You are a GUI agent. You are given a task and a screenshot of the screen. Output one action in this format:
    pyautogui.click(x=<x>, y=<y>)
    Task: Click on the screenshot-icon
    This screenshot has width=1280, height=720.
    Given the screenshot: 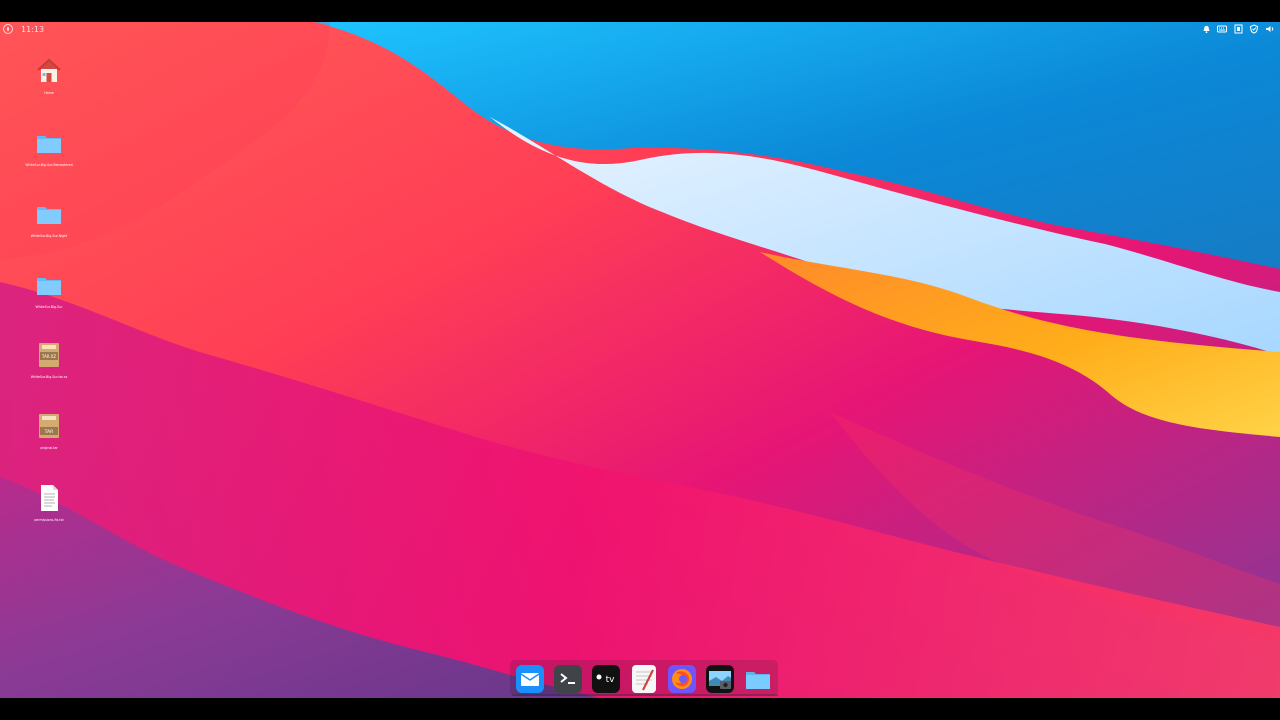 What is the action you would take?
    pyautogui.click(x=720, y=679)
    